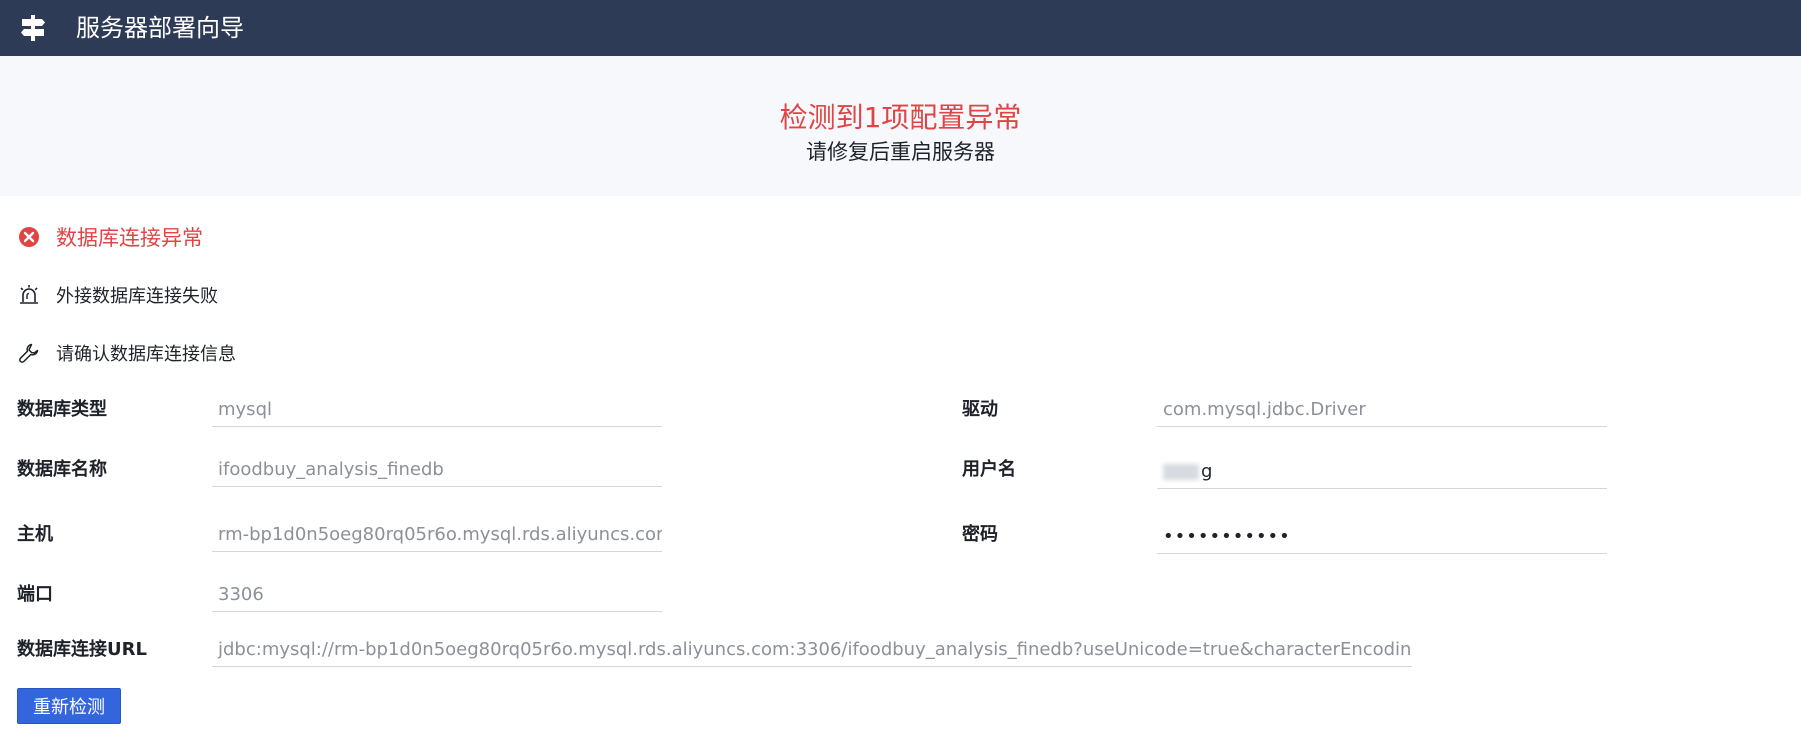 Image resolution: width=1801 pixels, height=739 pixels. I want to click on advice-row: 请确认数据库连接信息, so click(127, 353).